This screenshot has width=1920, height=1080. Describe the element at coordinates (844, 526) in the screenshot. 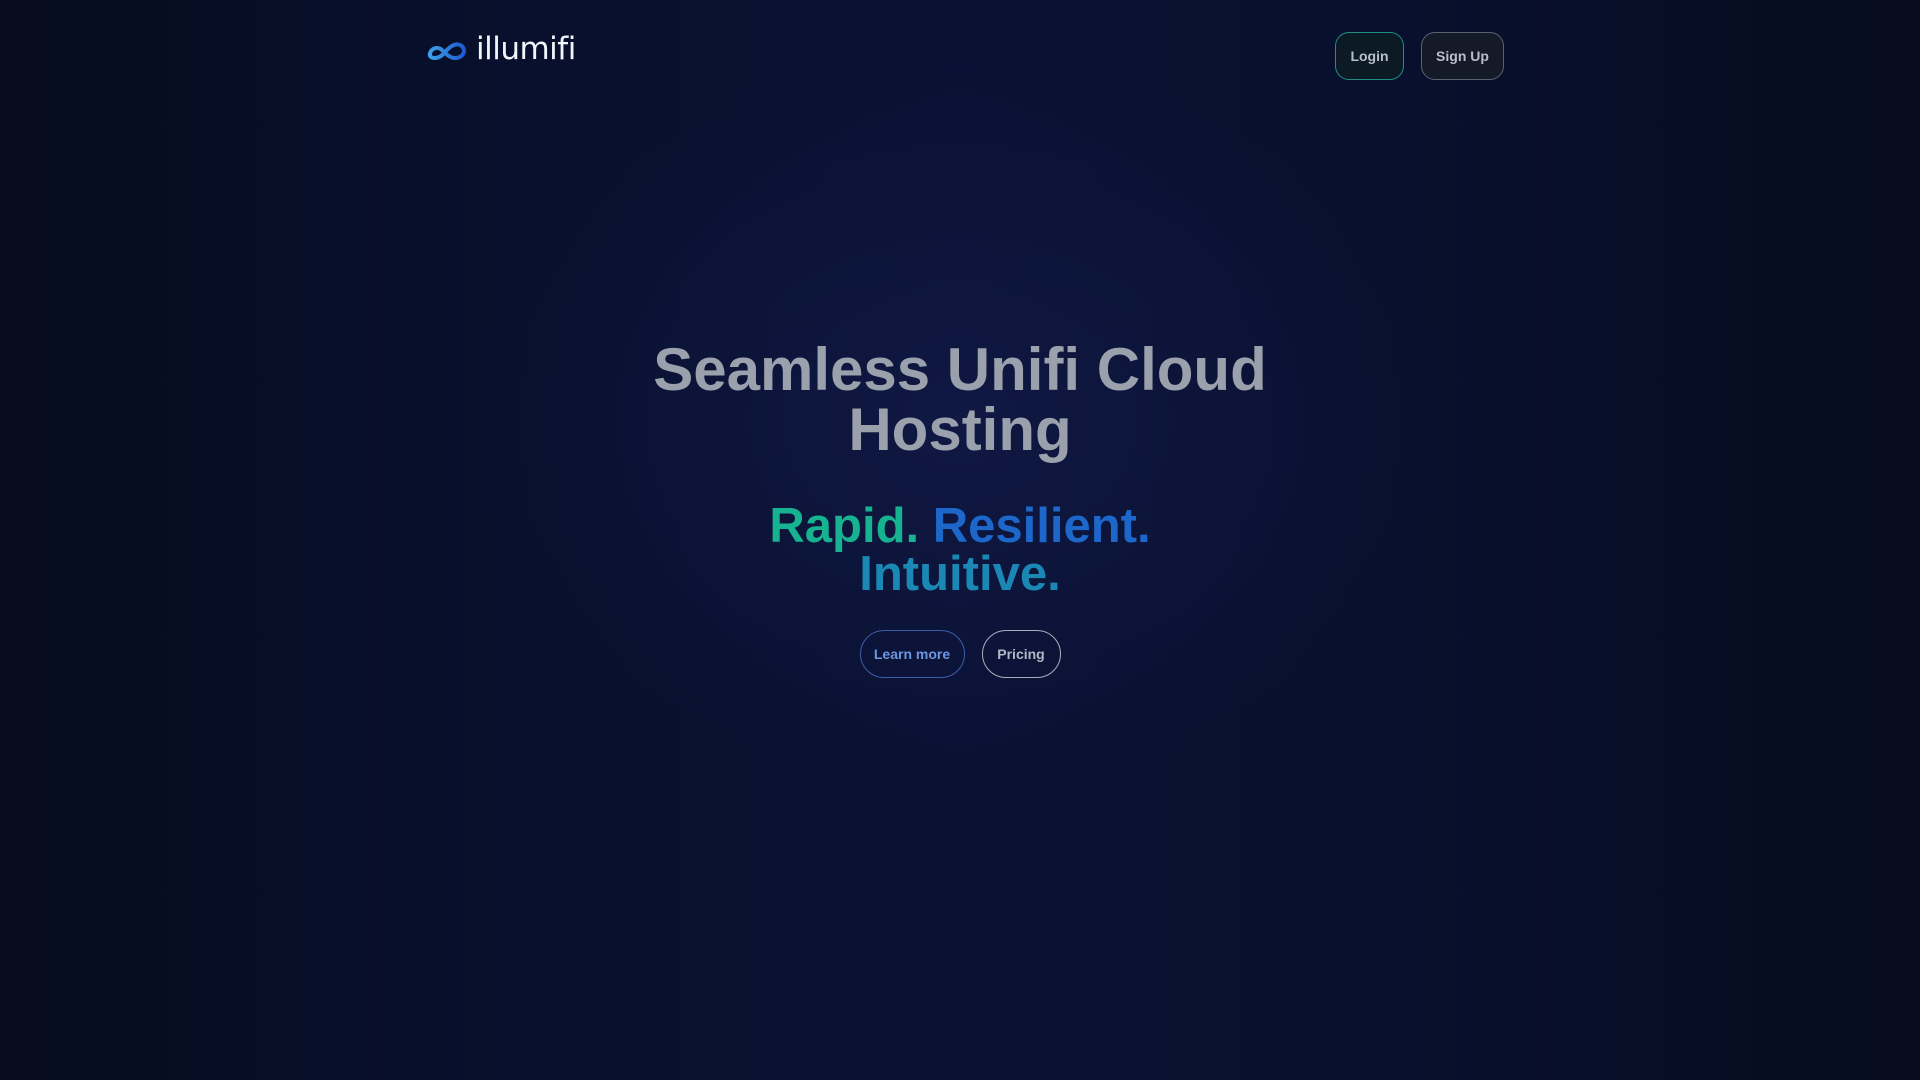

I see `tagline-rapid: Rapid.` at that location.